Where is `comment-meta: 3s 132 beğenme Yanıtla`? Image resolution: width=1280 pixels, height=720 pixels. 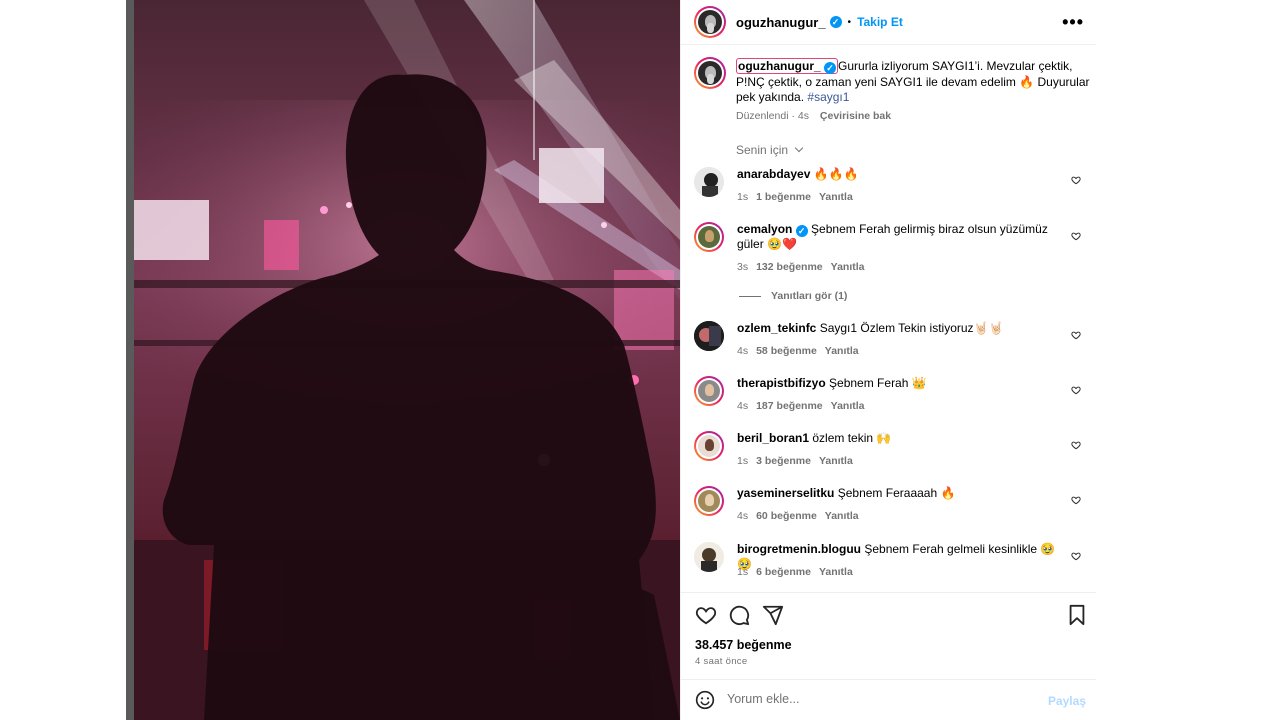
comment-meta: 3s 132 beğenme Yanıtla is located at coordinates (805, 267).